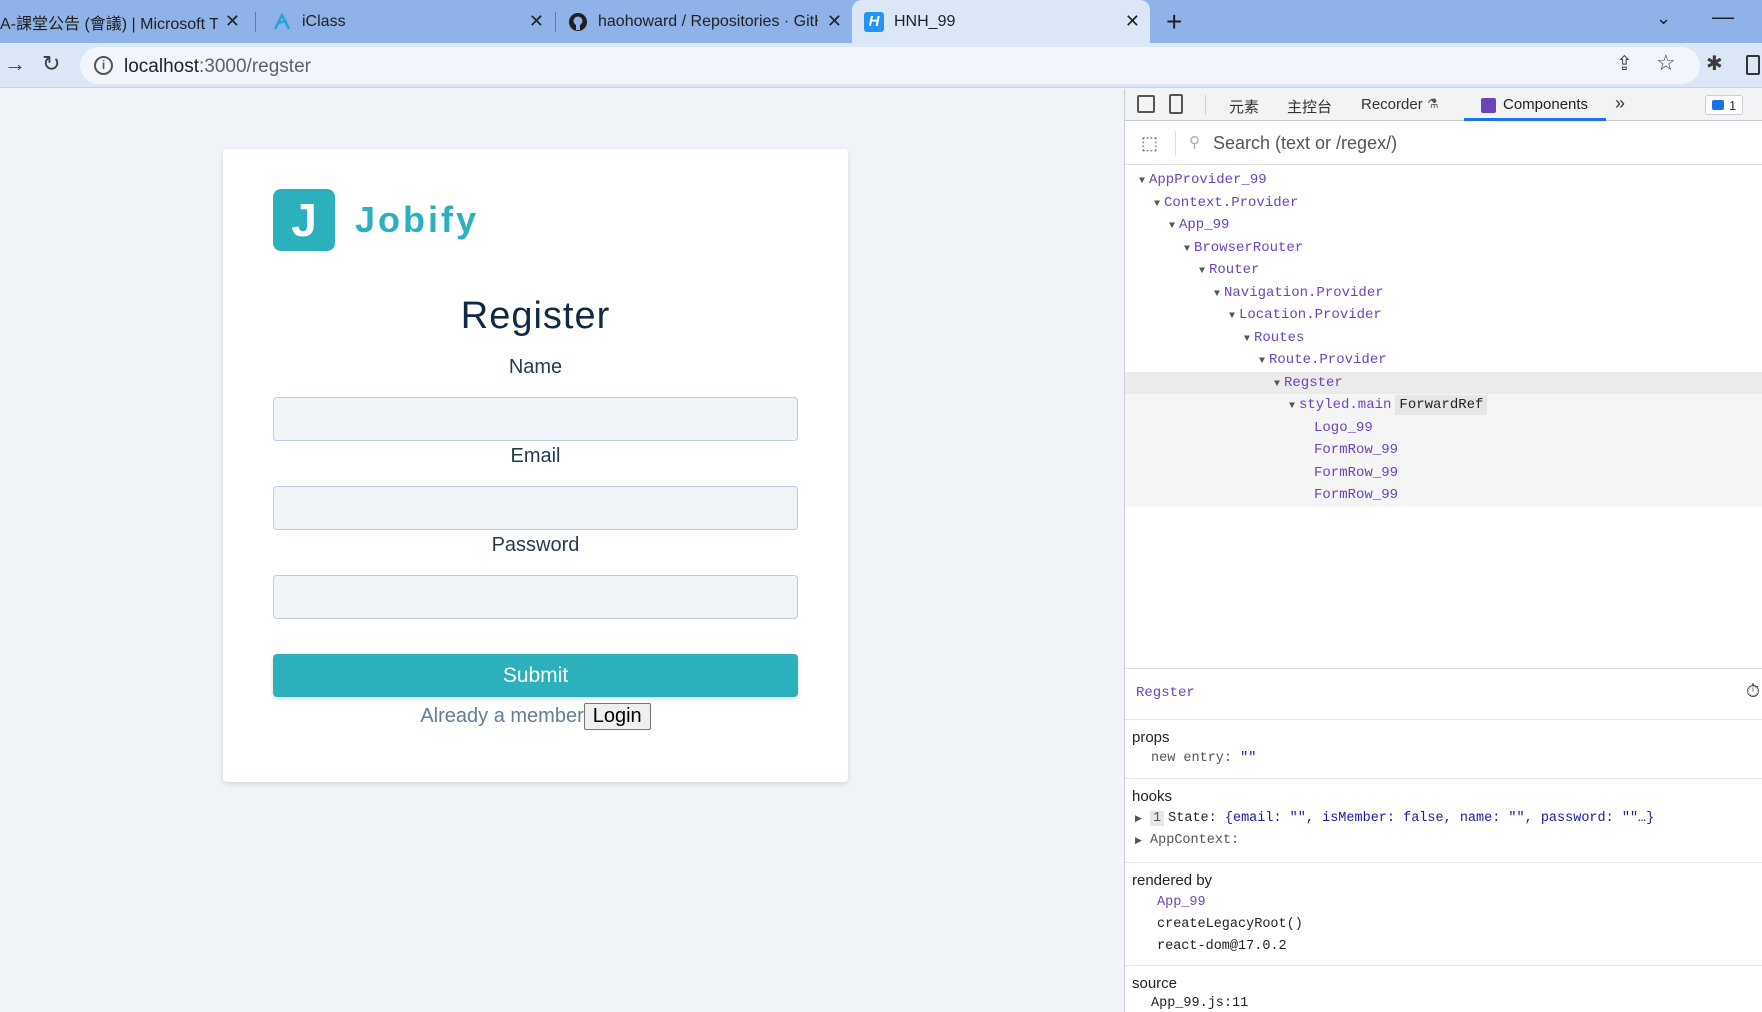  What do you see at coordinates (1155, 983) in the screenshot?
I see `source-section-title: source` at bounding box center [1155, 983].